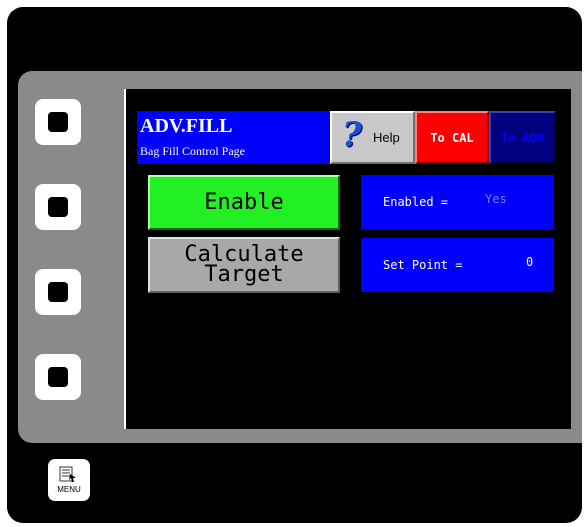 The width and height of the screenshot is (586, 527). What do you see at coordinates (69, 489) in the screenshot?
I see `menu-button-label: MENU` at bounding box center [69, 489].